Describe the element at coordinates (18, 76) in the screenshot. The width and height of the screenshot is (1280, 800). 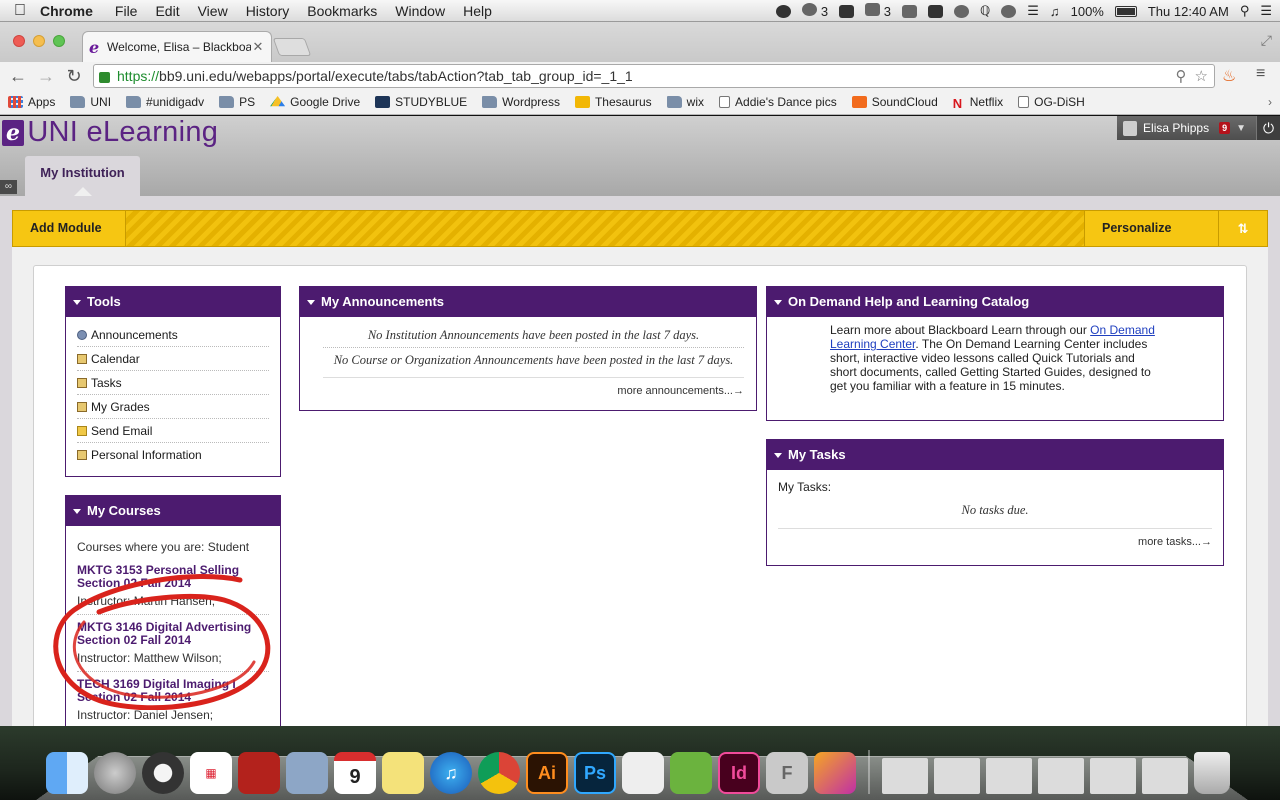
I see `back-arrow-icon: ←` at that location.